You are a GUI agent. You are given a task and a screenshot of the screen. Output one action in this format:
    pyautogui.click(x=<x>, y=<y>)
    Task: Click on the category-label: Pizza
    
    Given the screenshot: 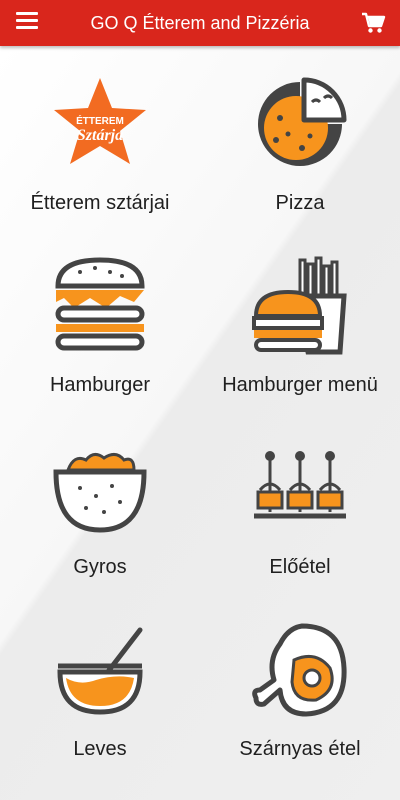 What is the action you would take?
    pyautogui.click(x=300, y=203)
    